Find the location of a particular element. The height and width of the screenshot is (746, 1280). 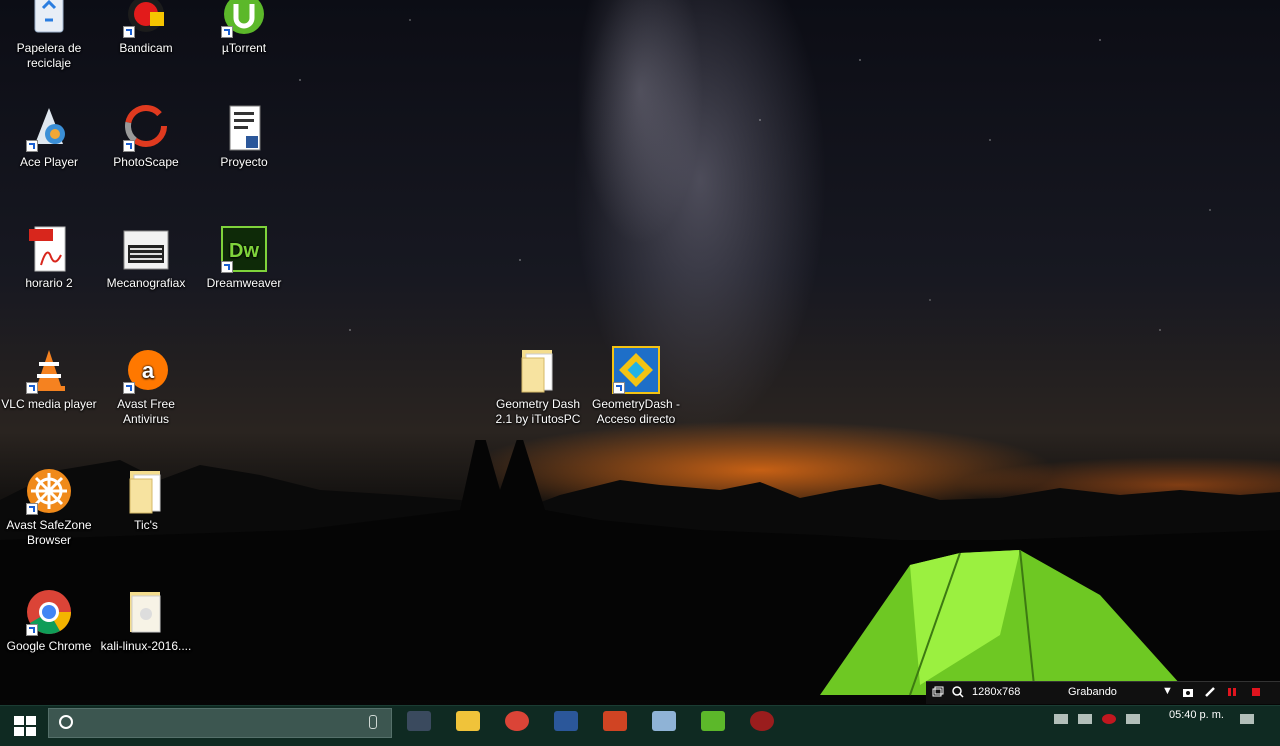

icon-label: Geometry Dash 2.1 by iTutosPC is located at coordinates (538, 411).